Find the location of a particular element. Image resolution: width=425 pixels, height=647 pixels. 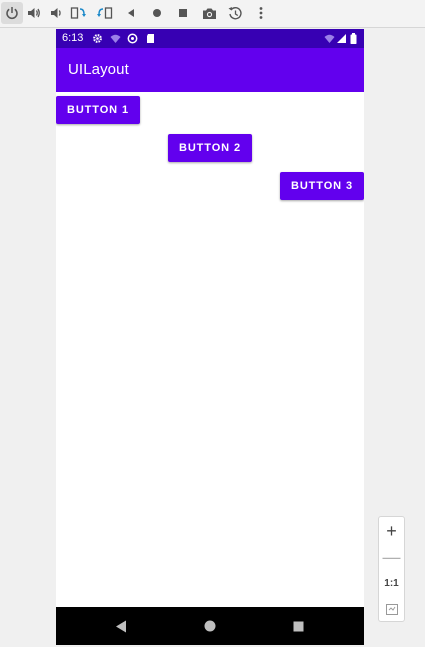

rotate-right-icon is located at coordinates (105, 13).